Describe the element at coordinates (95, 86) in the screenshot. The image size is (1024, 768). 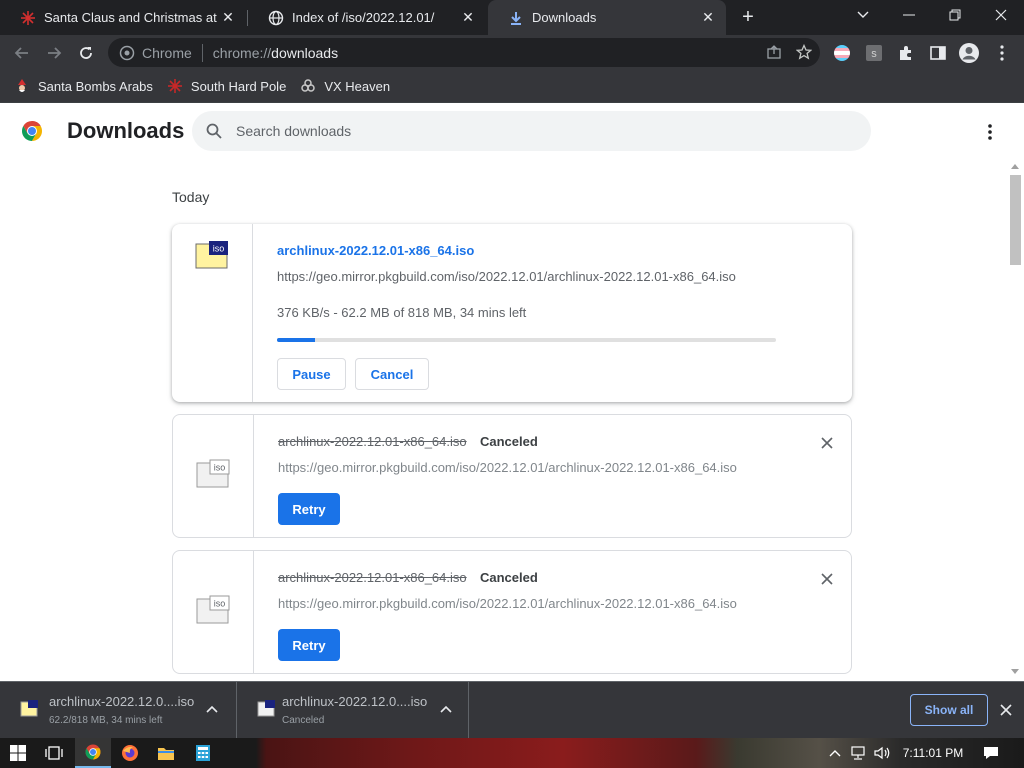
I see `bookmark-label: Santa Bombs Arabs` at that location.